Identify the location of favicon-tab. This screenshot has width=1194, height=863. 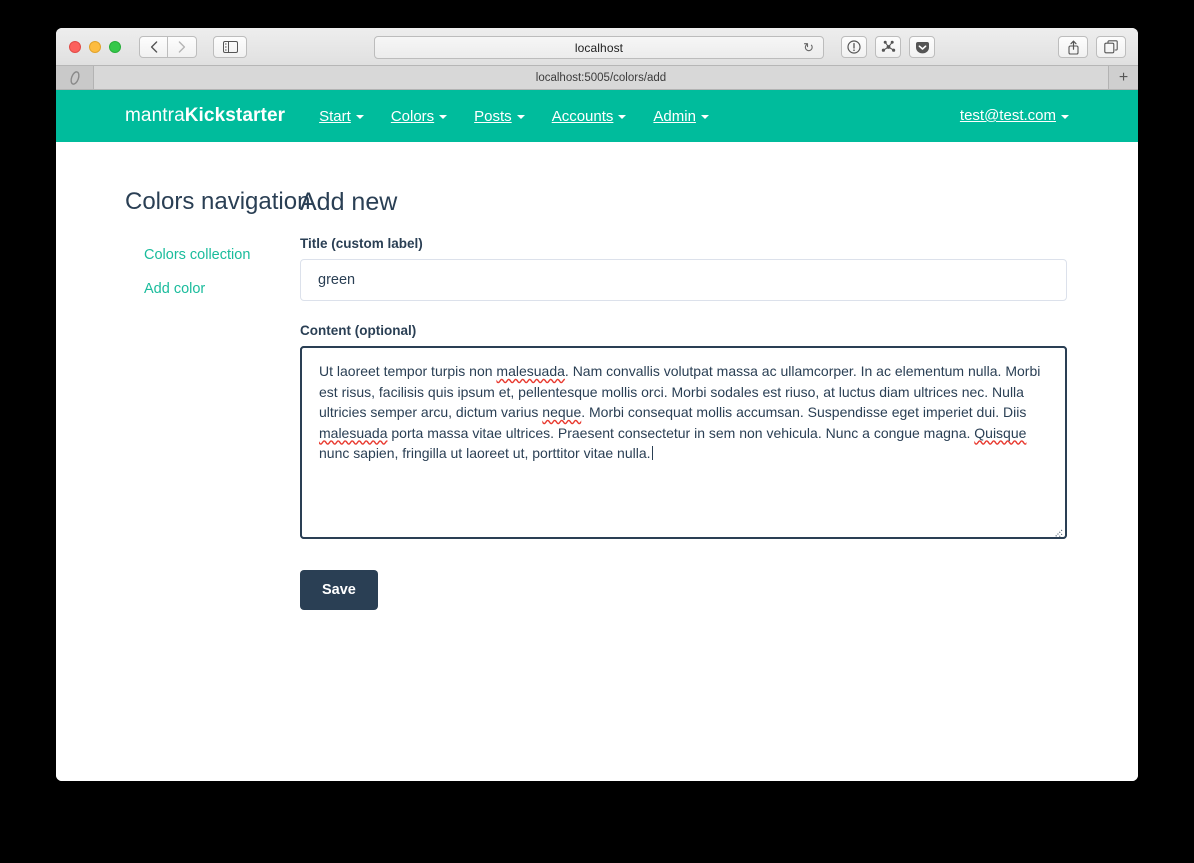
(75, 77).